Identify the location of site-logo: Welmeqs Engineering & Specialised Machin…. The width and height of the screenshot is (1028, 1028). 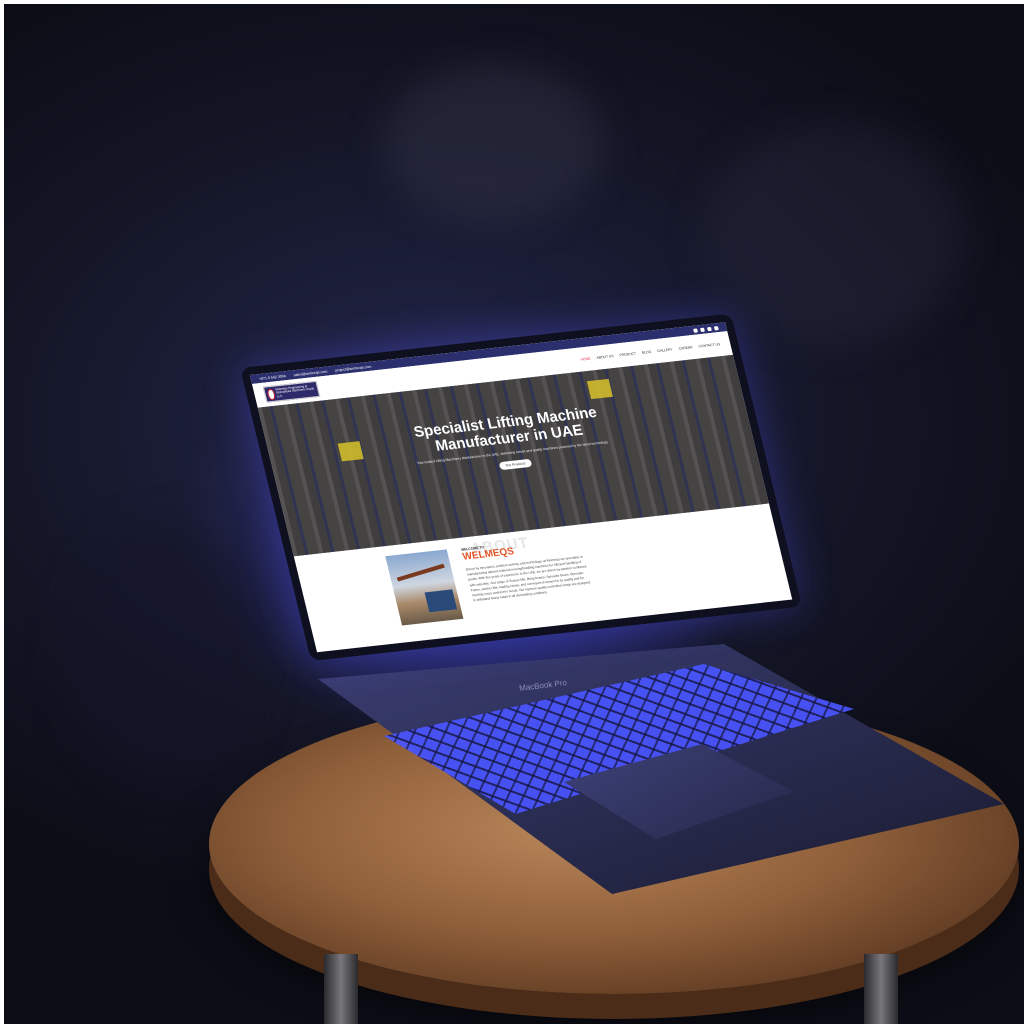
(291, 391).